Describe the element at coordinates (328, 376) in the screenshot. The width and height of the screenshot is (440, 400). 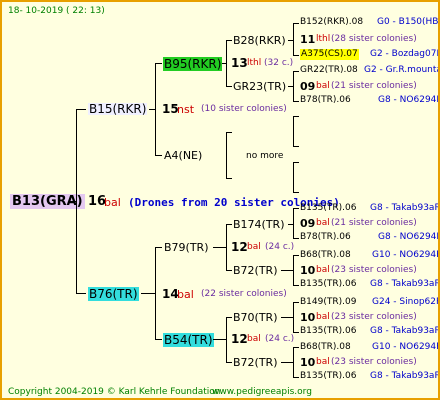
I see `b54-b72-child-2: B135(TR).06` at that location.